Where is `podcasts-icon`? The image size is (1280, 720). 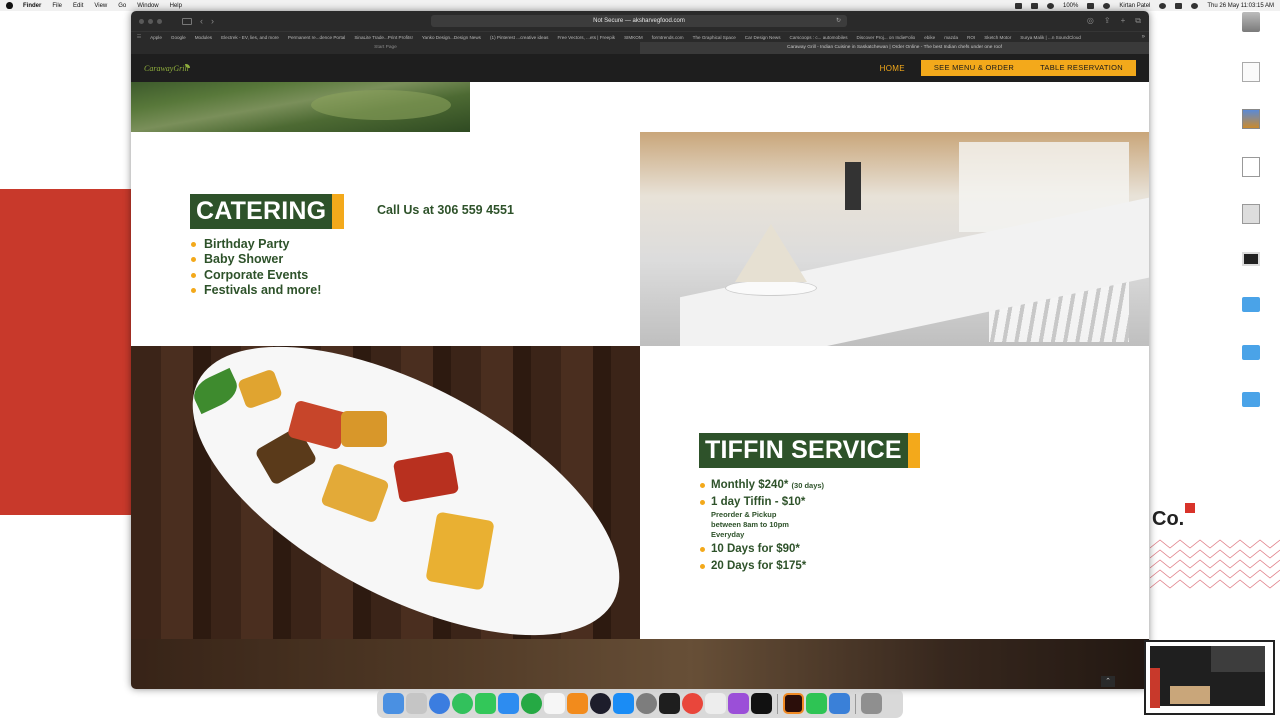 podcasts-icon is located at coordinates (738, 703).